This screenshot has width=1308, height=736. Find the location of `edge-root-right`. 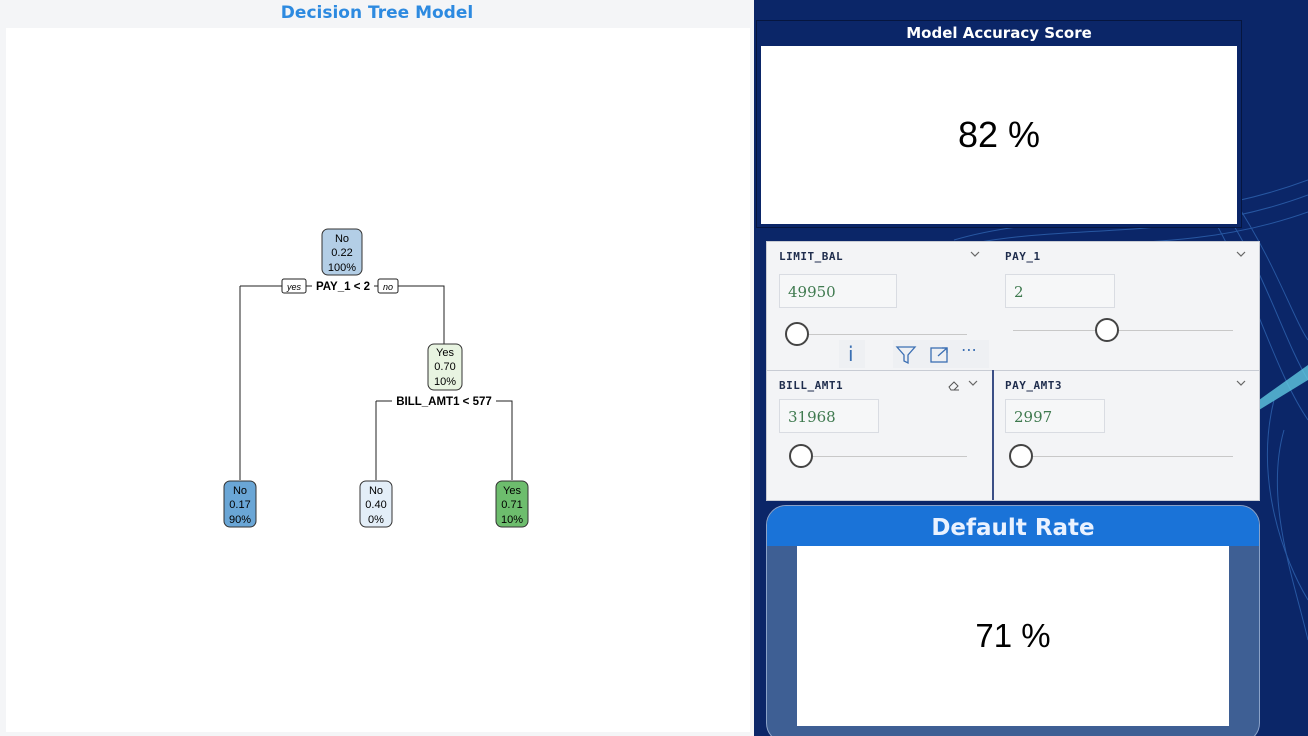

edge-root-right is located at coordinates (421, 314).